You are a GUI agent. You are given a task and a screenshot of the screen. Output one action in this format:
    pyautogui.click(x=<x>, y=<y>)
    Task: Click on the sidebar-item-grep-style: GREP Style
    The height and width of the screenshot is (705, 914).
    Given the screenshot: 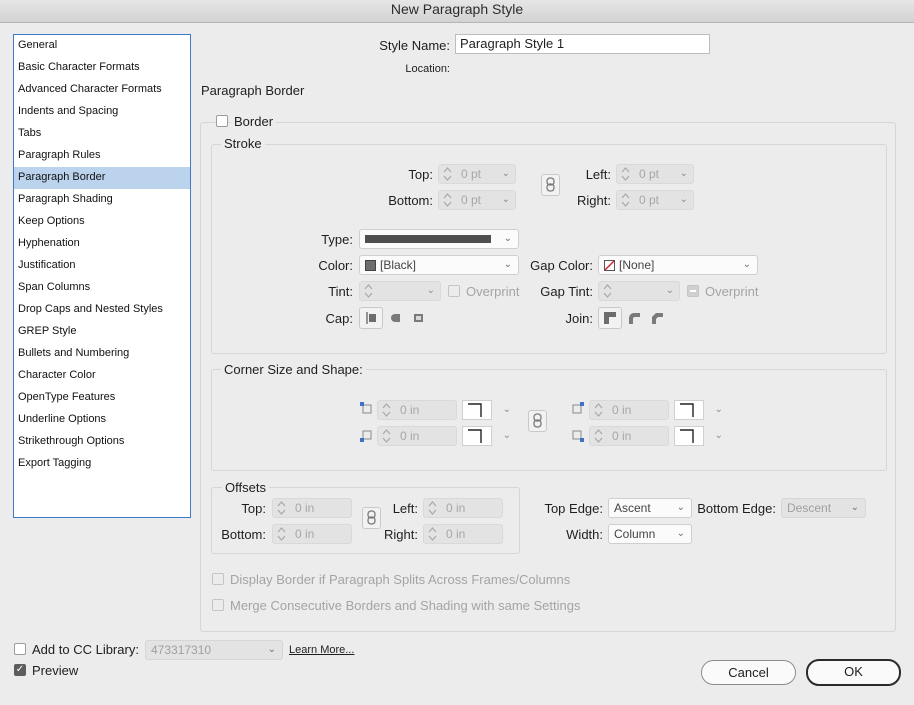 What is the action you would take?
    pyautogui.click(x=102, y=332)
    